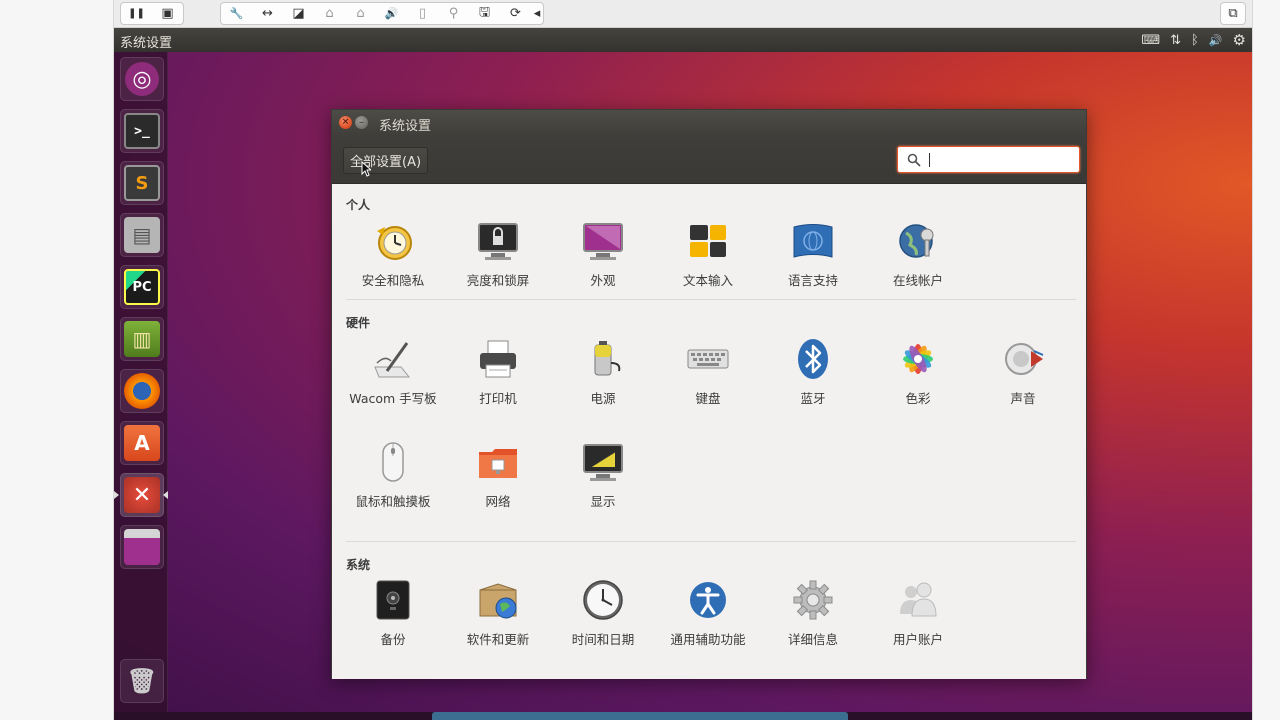 The width and height of the screenshot is (1280, 720). What do you see at coordinates (358, 205) in the screenshot?
I see `section-title-personal: 个人` at bounding box center [358, 205].